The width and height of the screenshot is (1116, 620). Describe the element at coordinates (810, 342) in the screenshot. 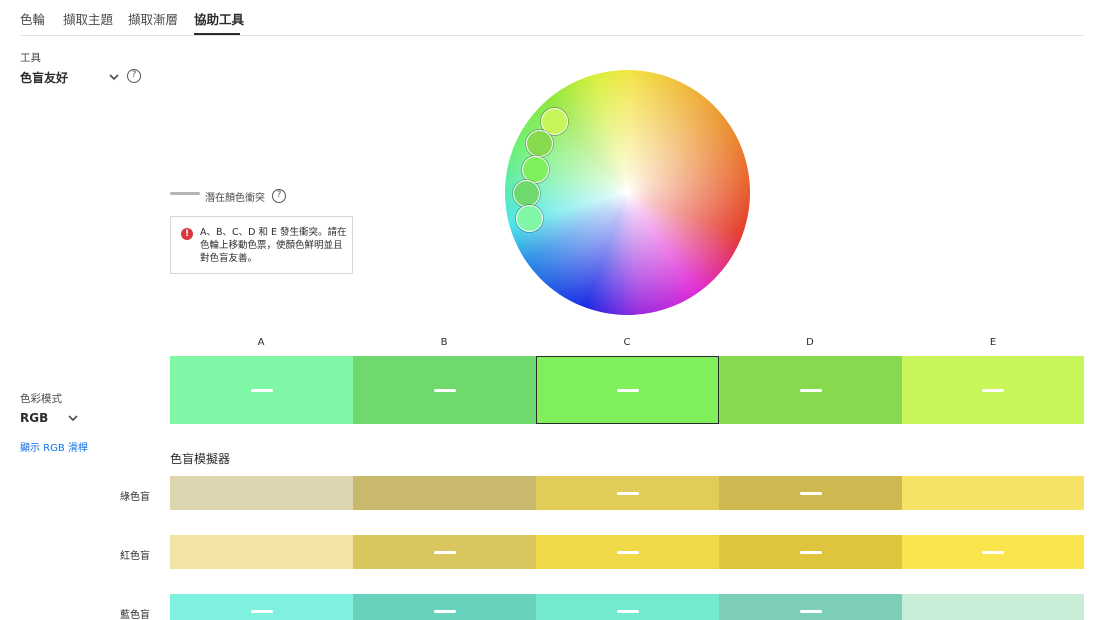

I see `swatch-label-d: D` at that location.